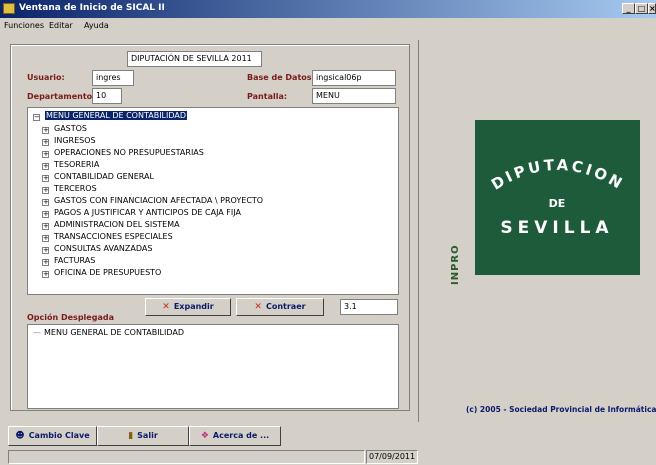 The image size is (656, 465). What do you see at coordinates (107, 96) in the screenshot?
I see `departamento-field: 10` at bounding box center [107, 96].